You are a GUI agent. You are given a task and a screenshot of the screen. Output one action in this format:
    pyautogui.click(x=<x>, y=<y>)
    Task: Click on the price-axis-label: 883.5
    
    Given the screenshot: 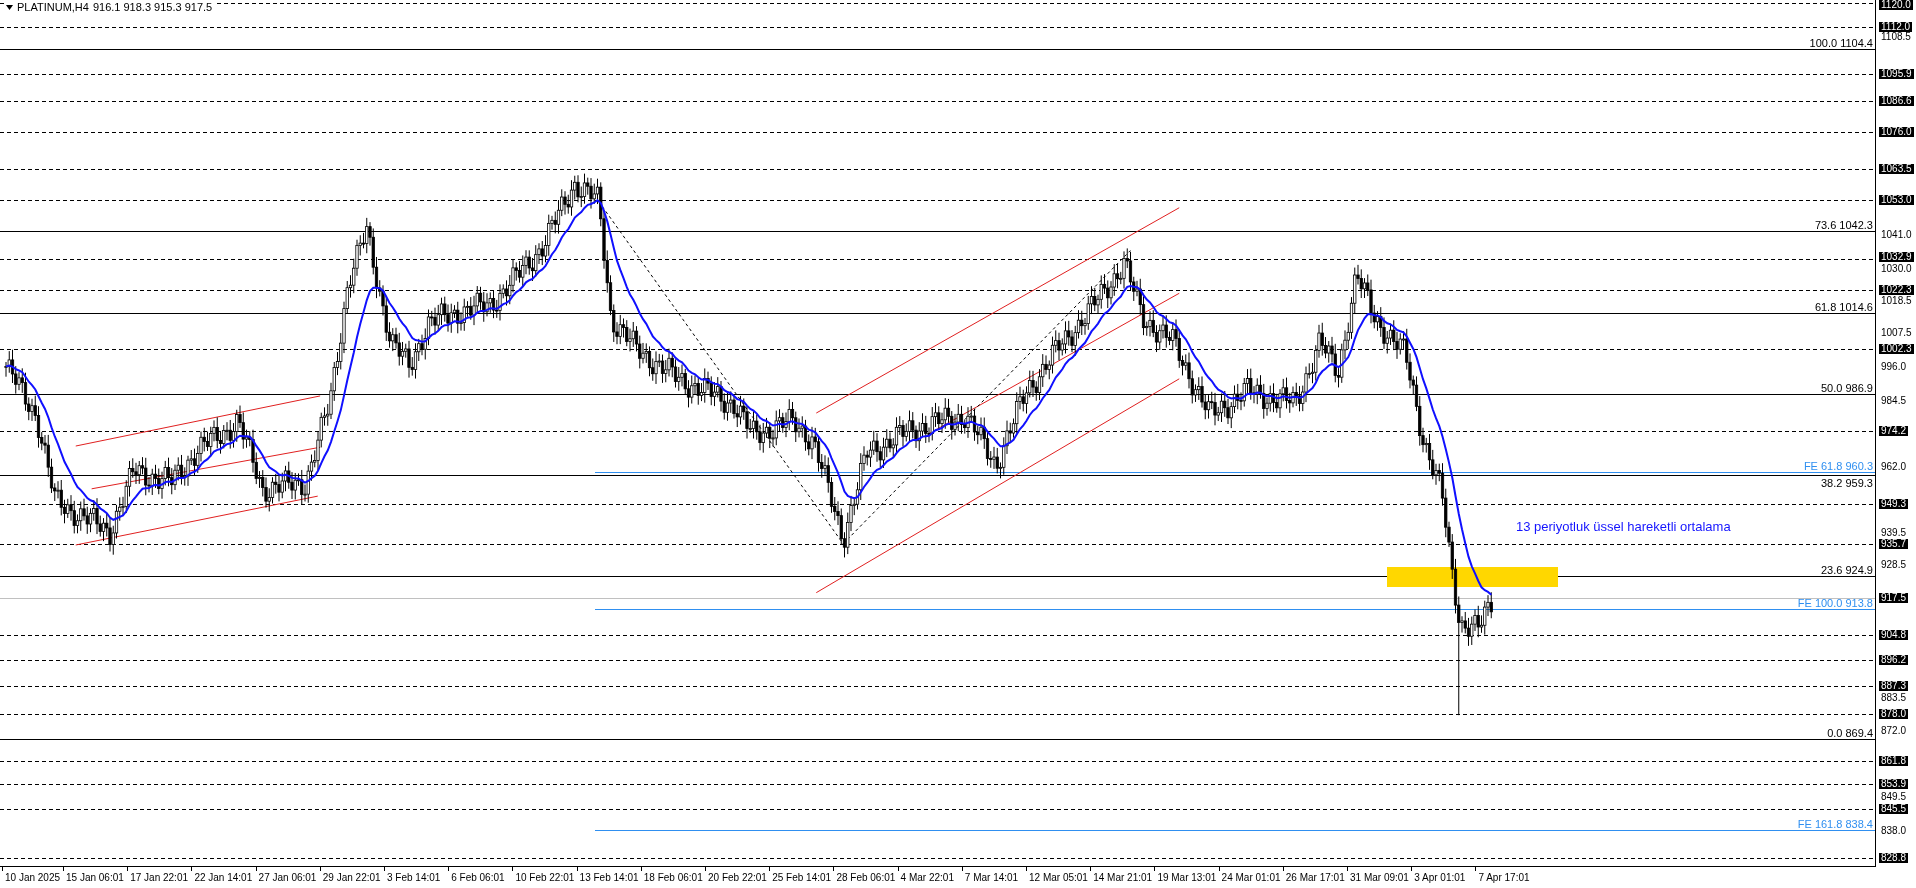 What is the action you would take?
    pyautogui.click(x=1894, y=698)
    